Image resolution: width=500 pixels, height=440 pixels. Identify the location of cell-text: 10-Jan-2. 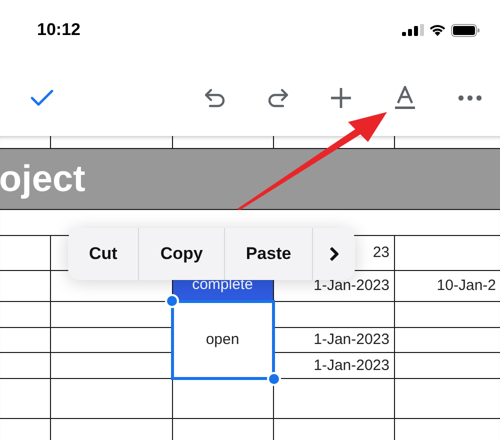
(466, 285).